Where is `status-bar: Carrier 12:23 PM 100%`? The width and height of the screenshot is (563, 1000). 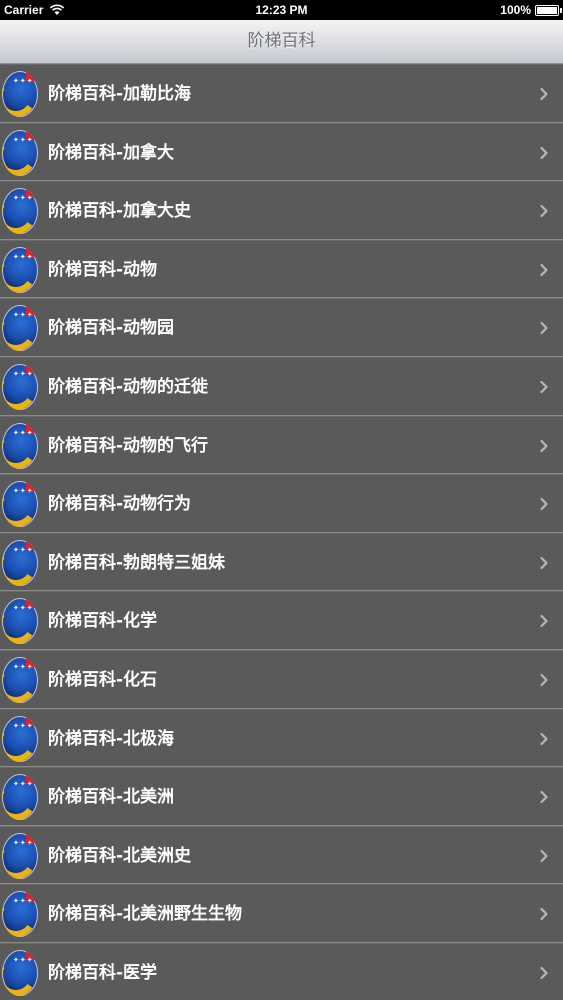 status-bar: Carrier 12:23 PM 100% is located at coordinates (281, 10).